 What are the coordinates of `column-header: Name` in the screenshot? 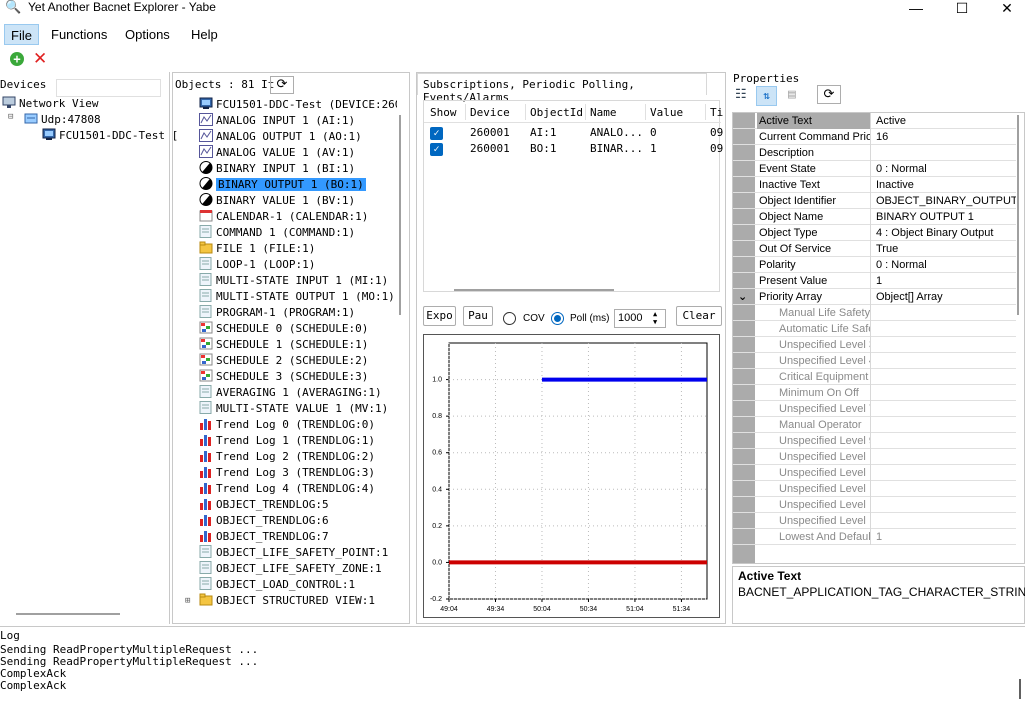 It's located at (603, 112).